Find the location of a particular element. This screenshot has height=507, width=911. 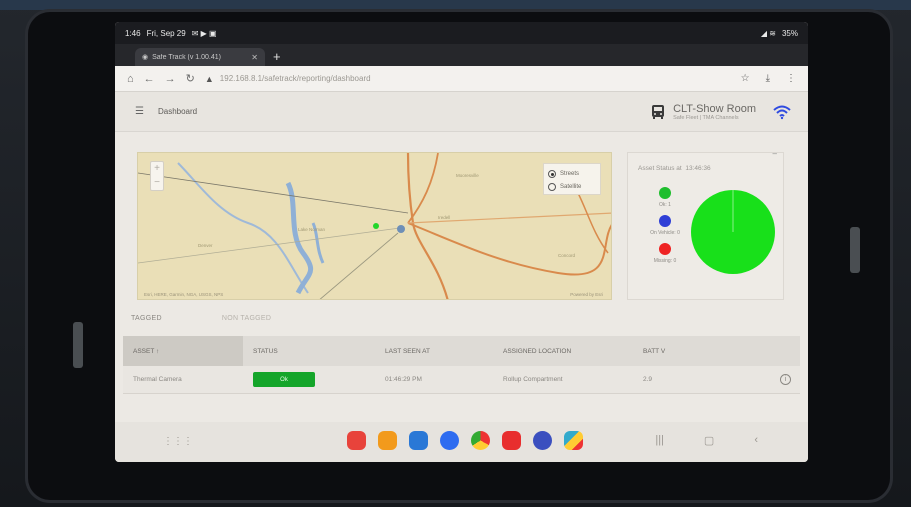

tab-non-tagged: NON TAGGED is located at coordinates (246, 324).